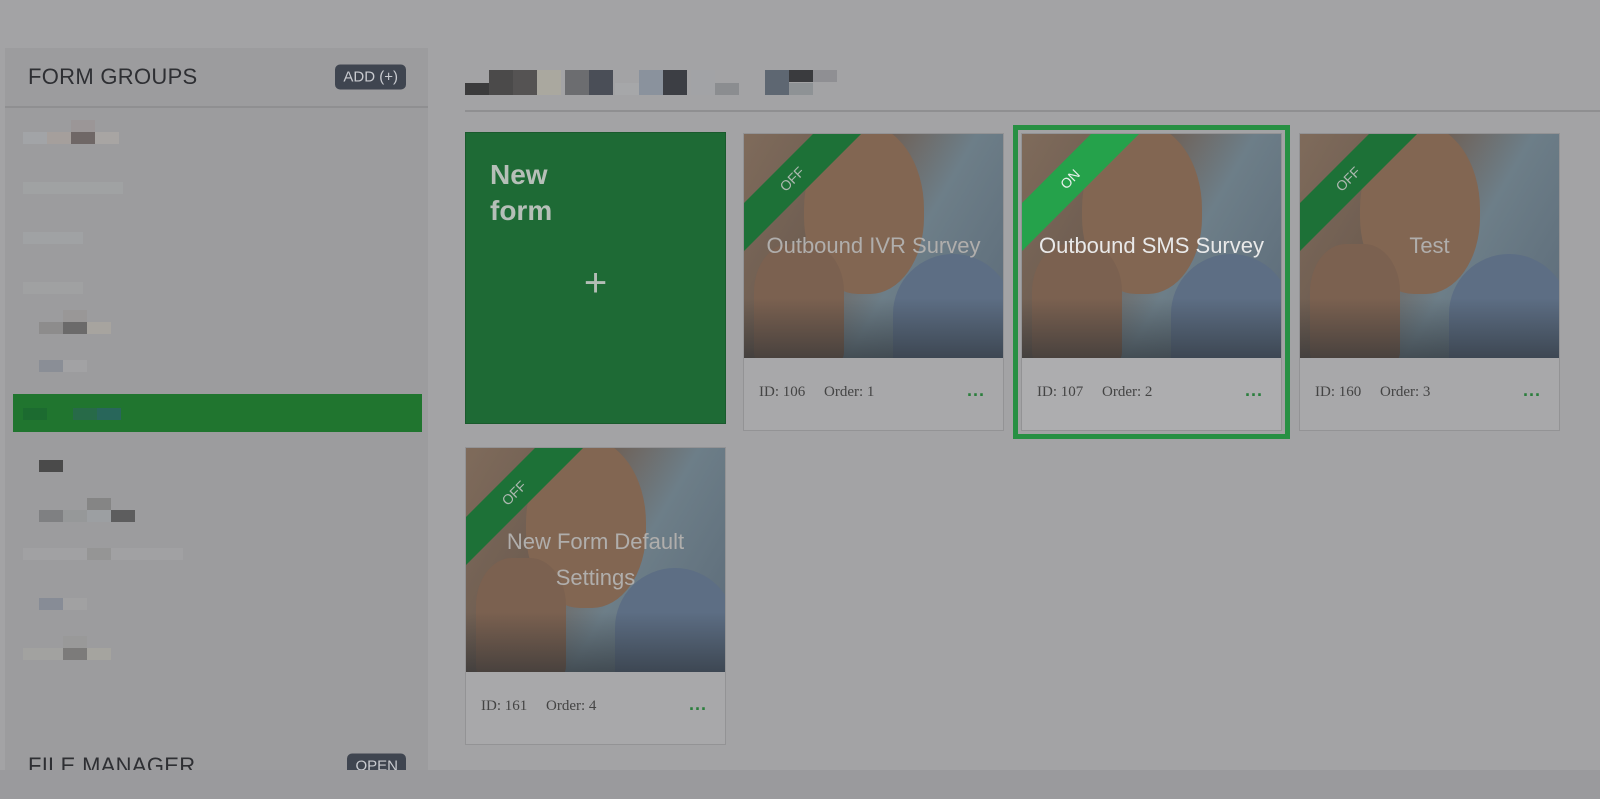 Image resolution: width=1600 pixels, height=799 pixels. Describe the element at coordinates (595, 283) in the screenshot. I see `plus-icon: +` at that location.